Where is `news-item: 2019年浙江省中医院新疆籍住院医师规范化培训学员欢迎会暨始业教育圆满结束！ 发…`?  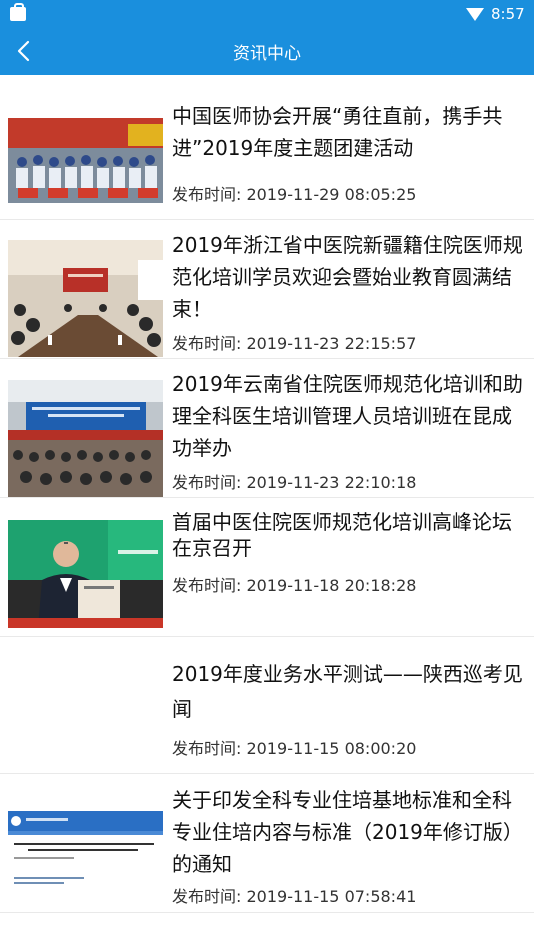
news-item: 2019年浙江省中医院新疆籍住院医师规范化培训学员欢迎会暨始业教育圆满结束！ 发… is located at coordinates (267, 289).